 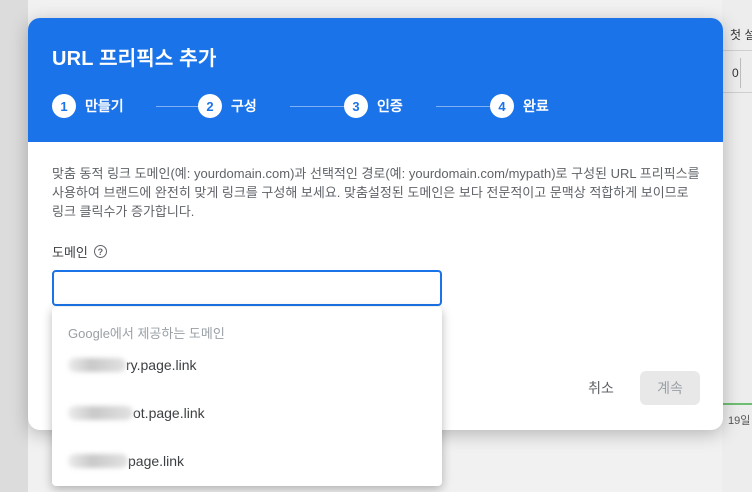 I want to click on background-date-label: 19일, so click(x=739, y=421).